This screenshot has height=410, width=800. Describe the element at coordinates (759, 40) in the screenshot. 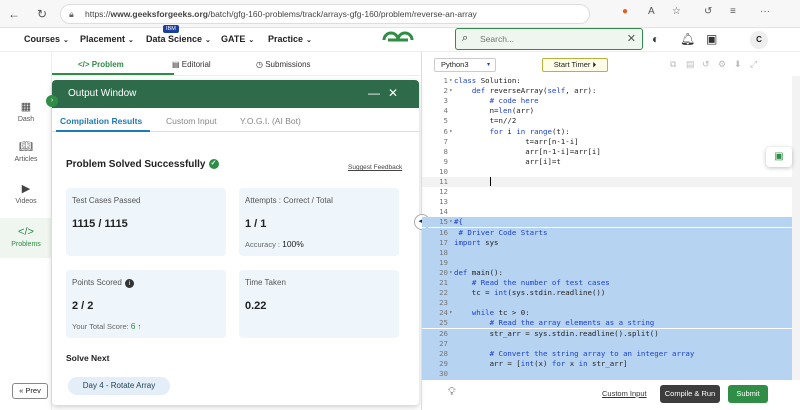

I see `avatar: C` at that location.